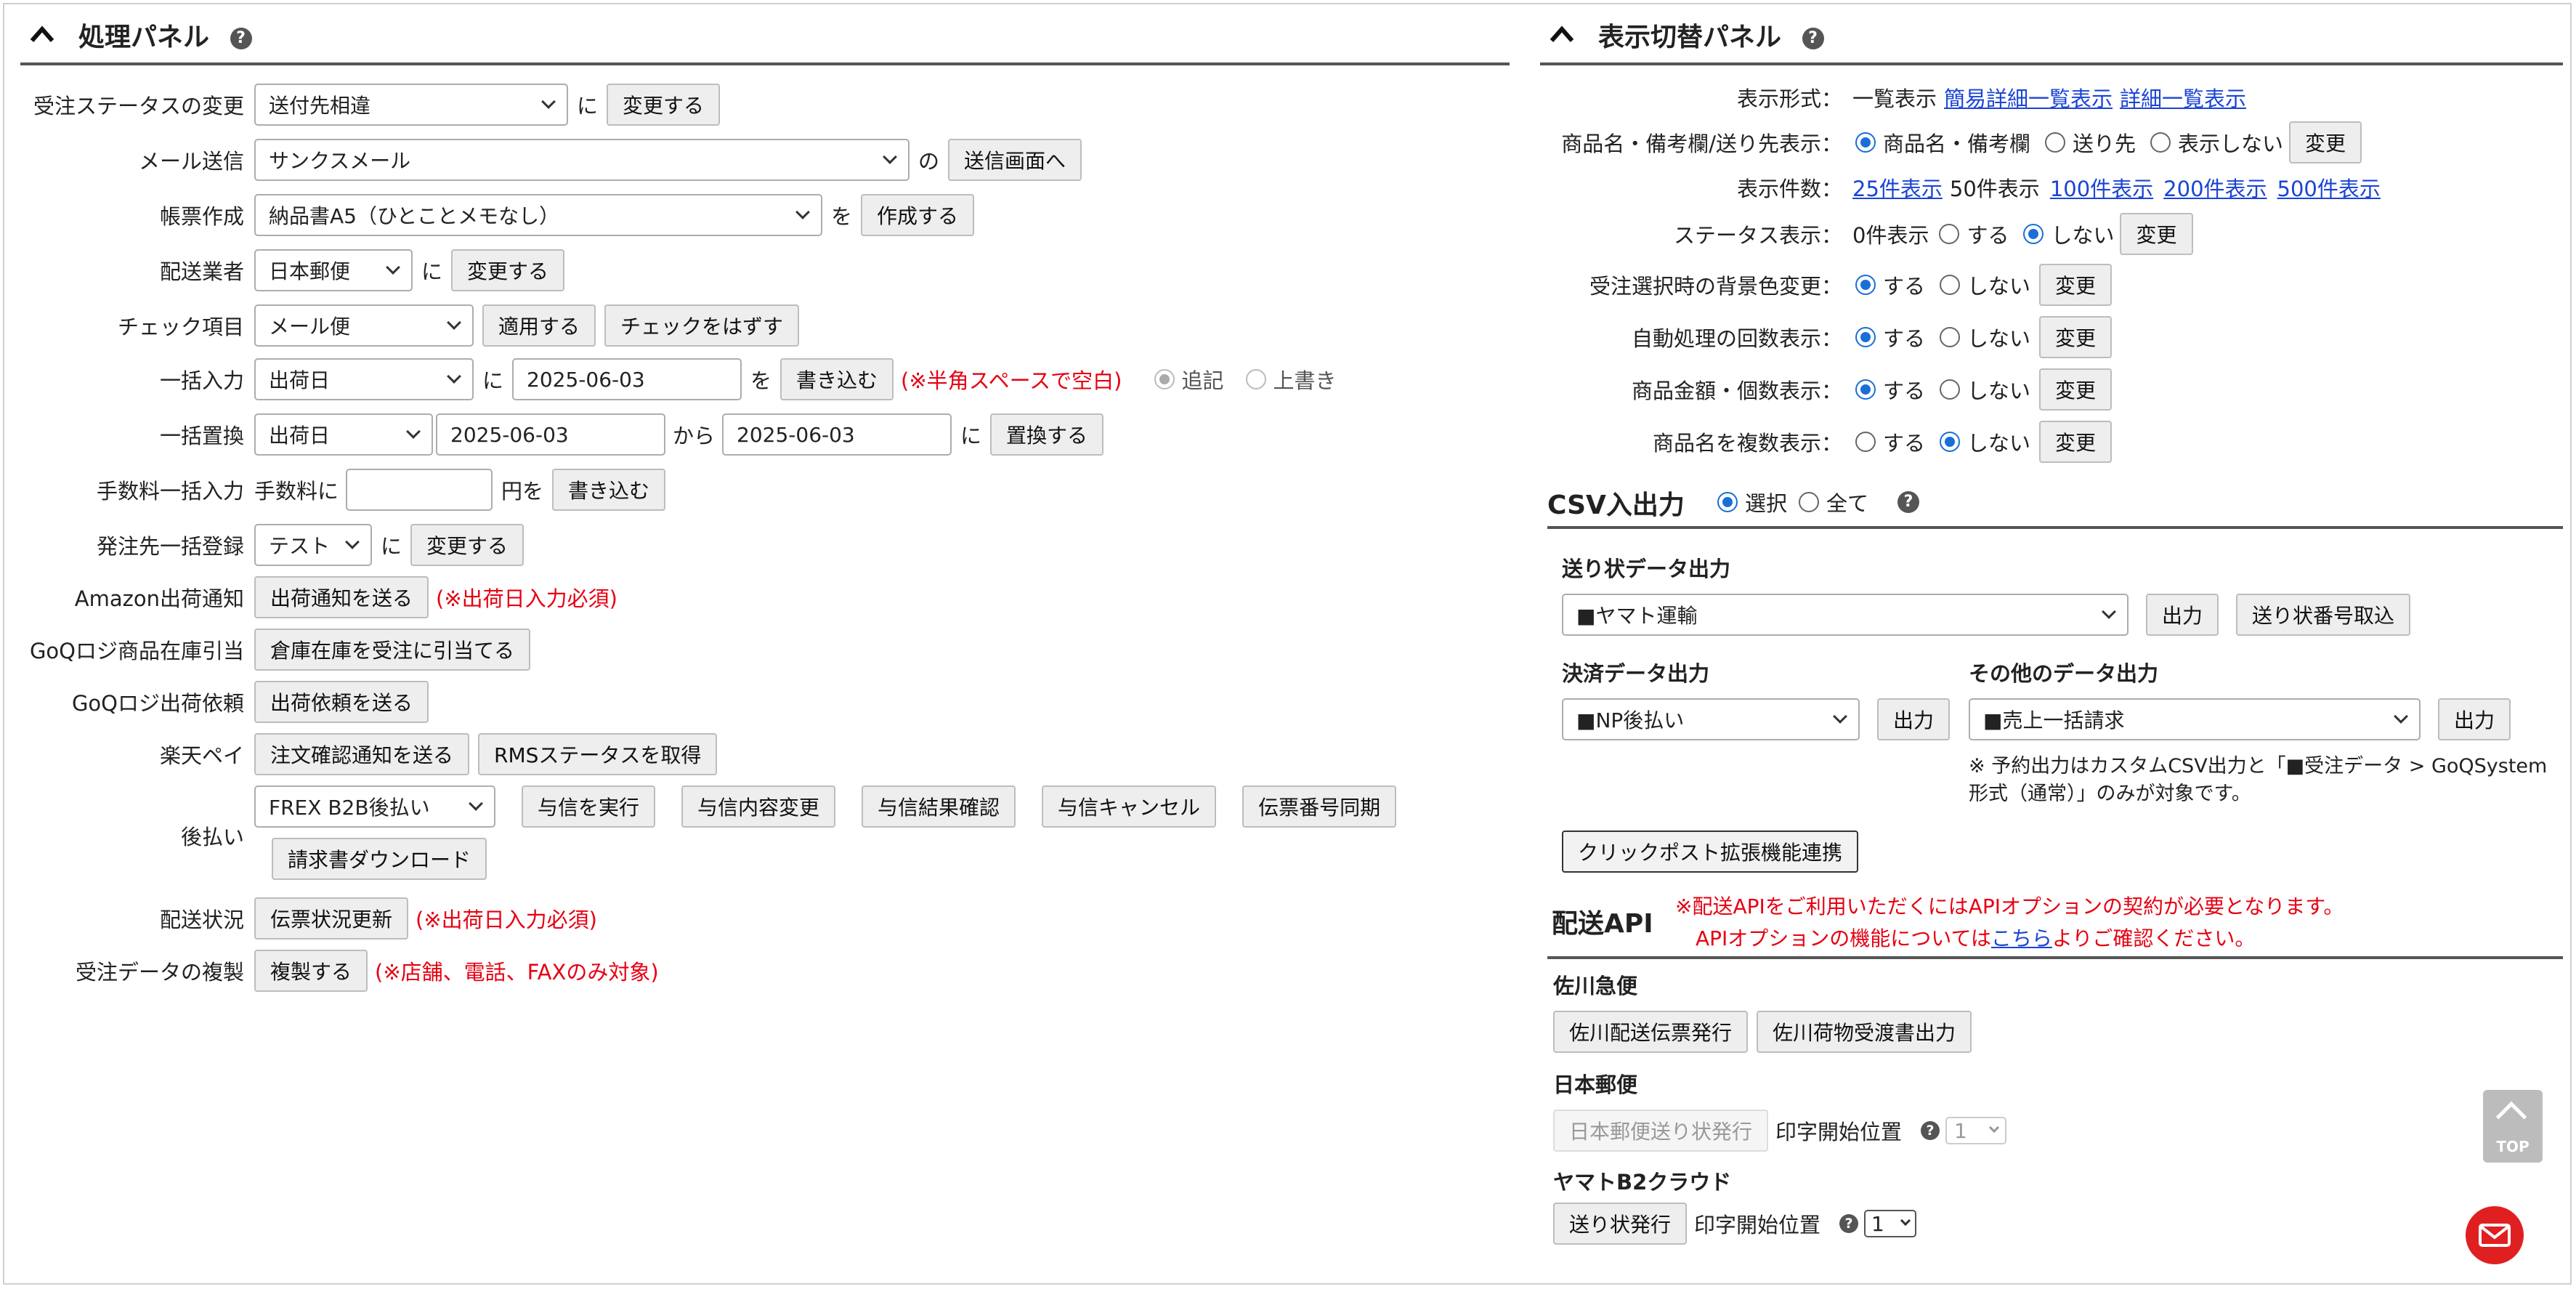 Image resolution: width=2576 pixels, height=1289 pixels. Describe the element at coordinates (1255, 379) in the screenshot. I see `overwrite-radio` at that location.